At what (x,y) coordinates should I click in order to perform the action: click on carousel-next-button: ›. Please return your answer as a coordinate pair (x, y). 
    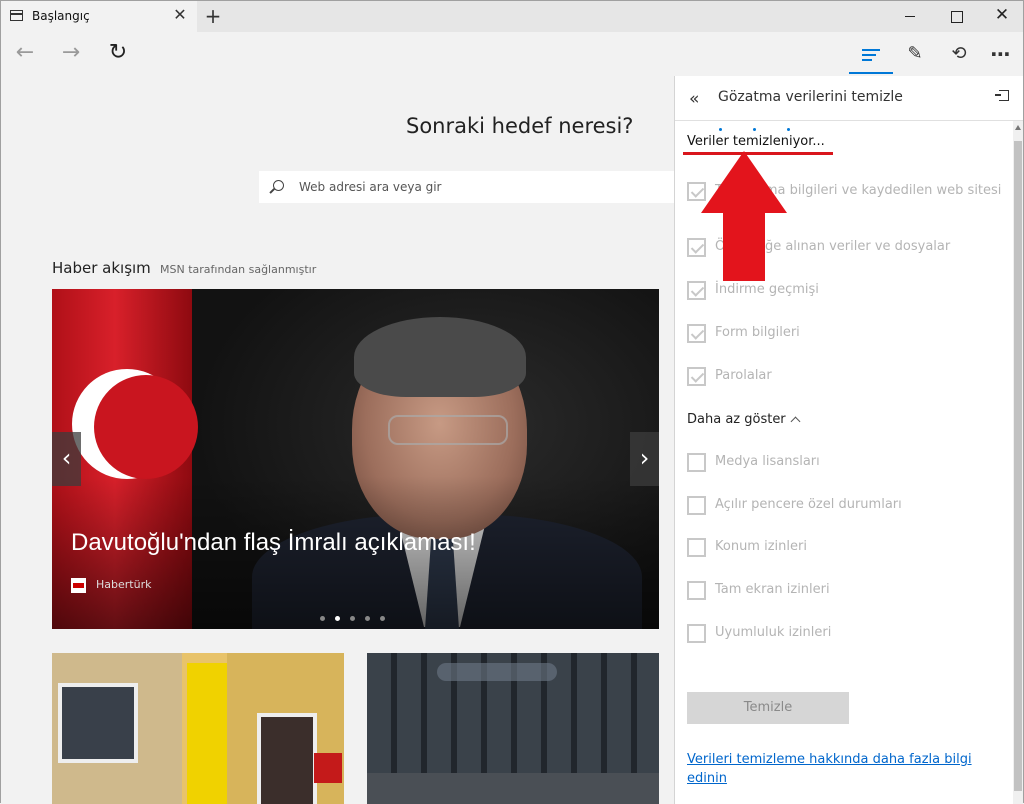
    Looking at the image, I should click on (644, 459).